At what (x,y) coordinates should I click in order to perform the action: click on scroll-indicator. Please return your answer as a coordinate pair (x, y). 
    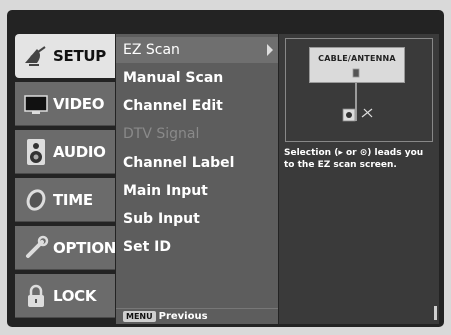
    Looking at the image, I should click on (435, 313).